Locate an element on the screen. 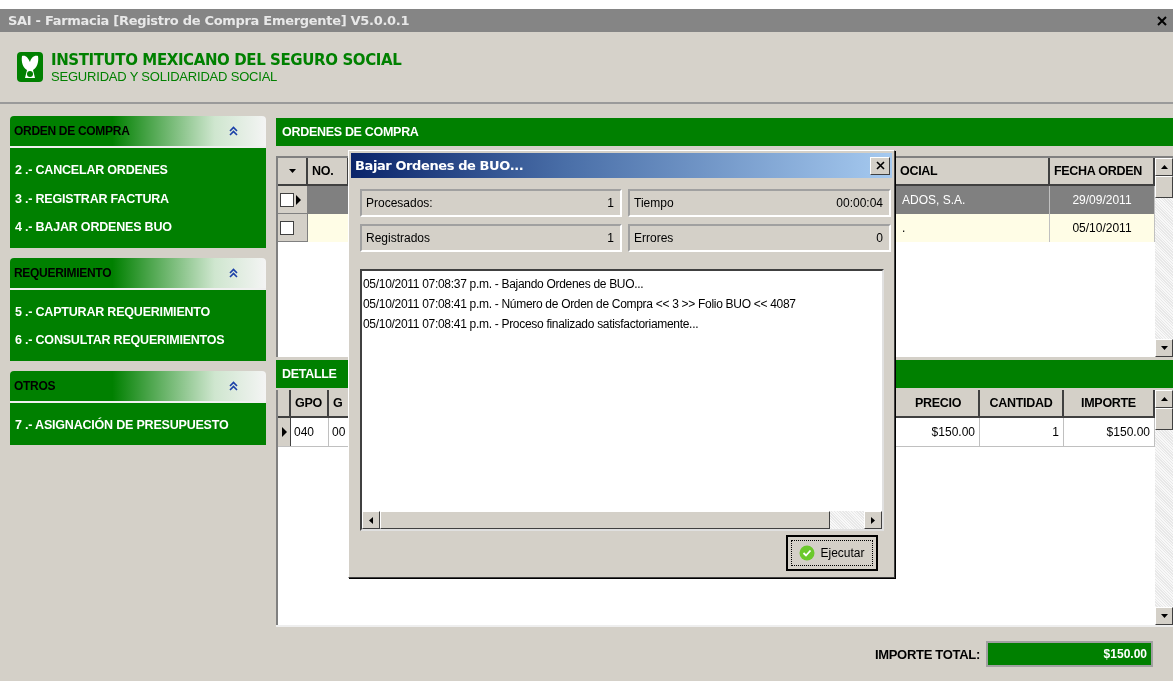 The height and width of the screenshot is (681, 1173). row-pointer-icon is located at coordinates (284, 432).